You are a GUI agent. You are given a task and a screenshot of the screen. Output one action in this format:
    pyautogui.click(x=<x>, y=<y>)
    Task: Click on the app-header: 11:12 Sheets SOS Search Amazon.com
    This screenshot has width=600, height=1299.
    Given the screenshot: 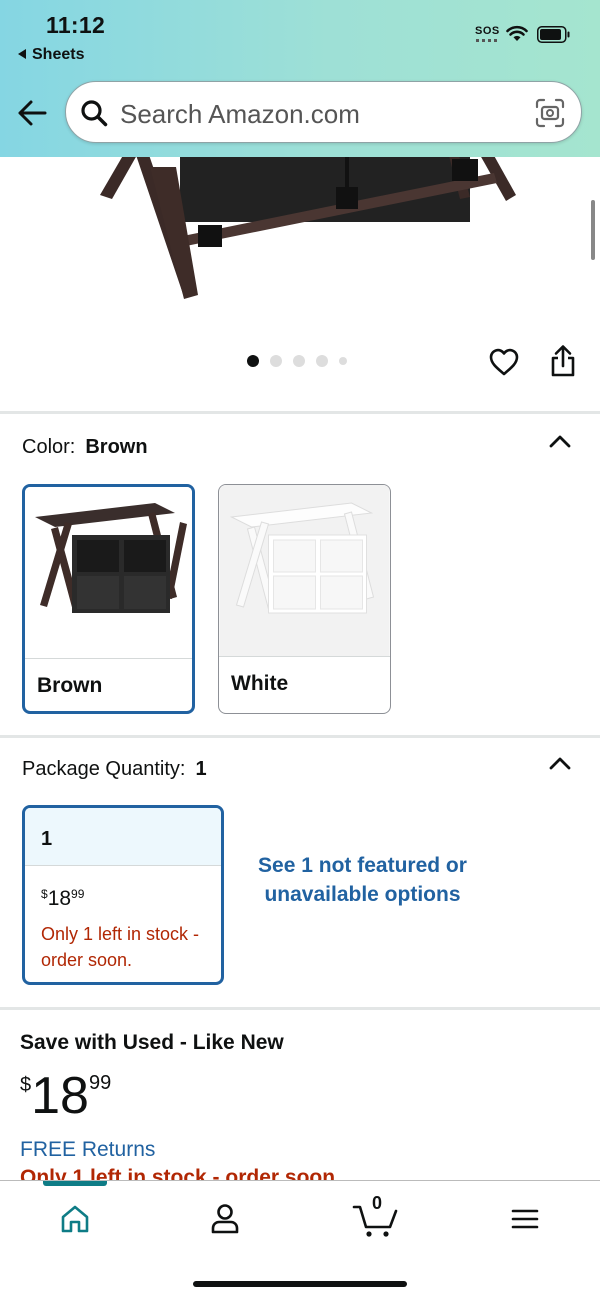 What is the action you would take?
    pyautogui.click(x=300, y=78)
    